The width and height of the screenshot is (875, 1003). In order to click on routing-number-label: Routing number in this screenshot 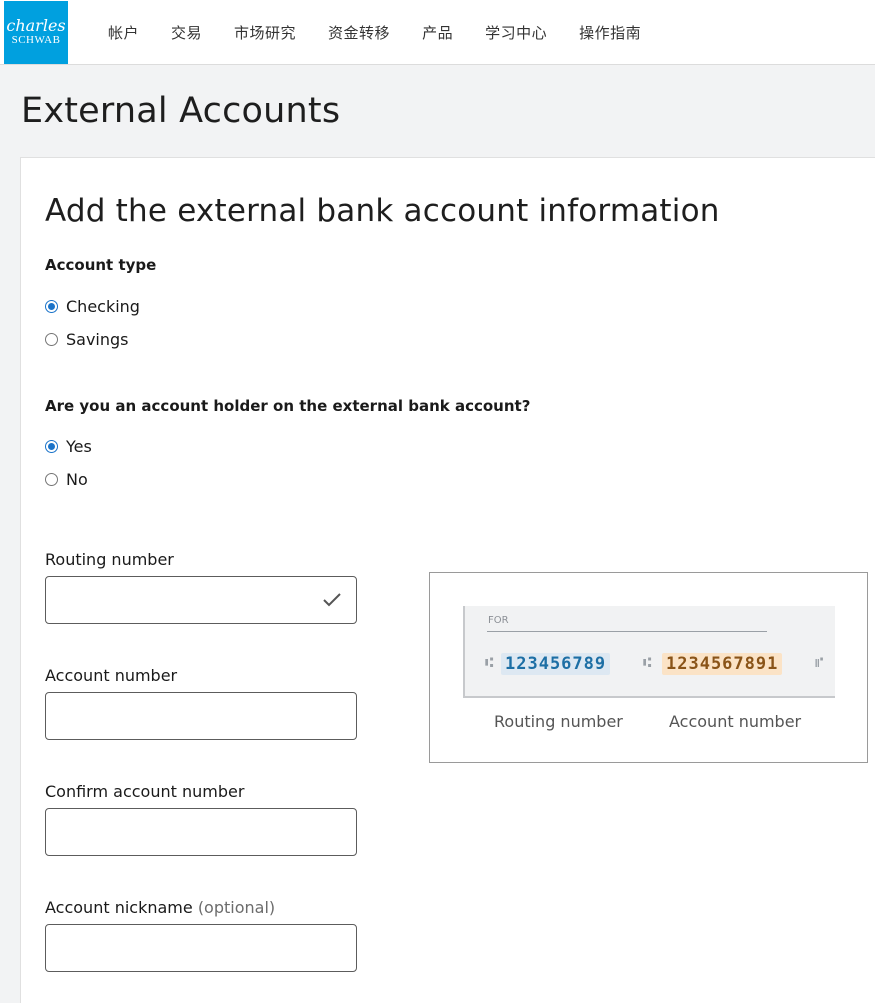, I will do `click(109, 559)`.